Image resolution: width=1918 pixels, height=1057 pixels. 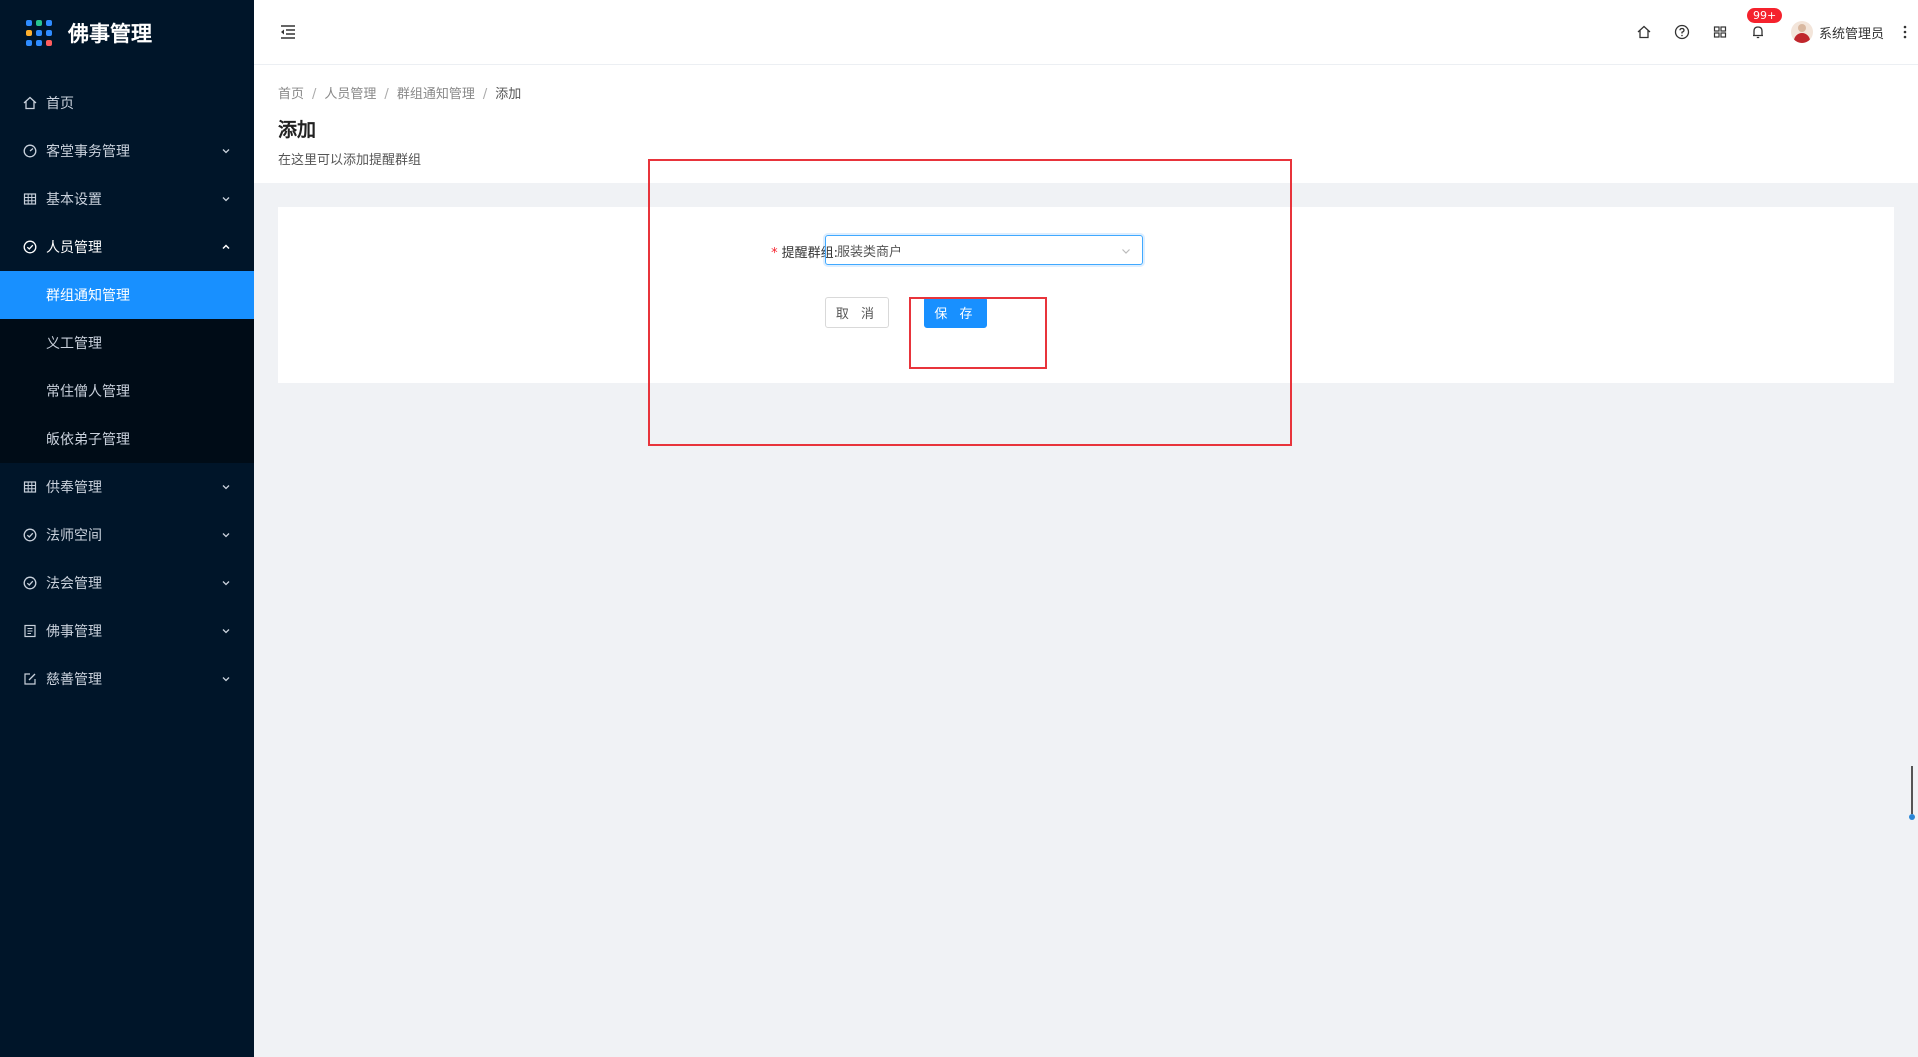 I want to click on sidebar-item-label: 慈善管理, so click(x=74, y=680).